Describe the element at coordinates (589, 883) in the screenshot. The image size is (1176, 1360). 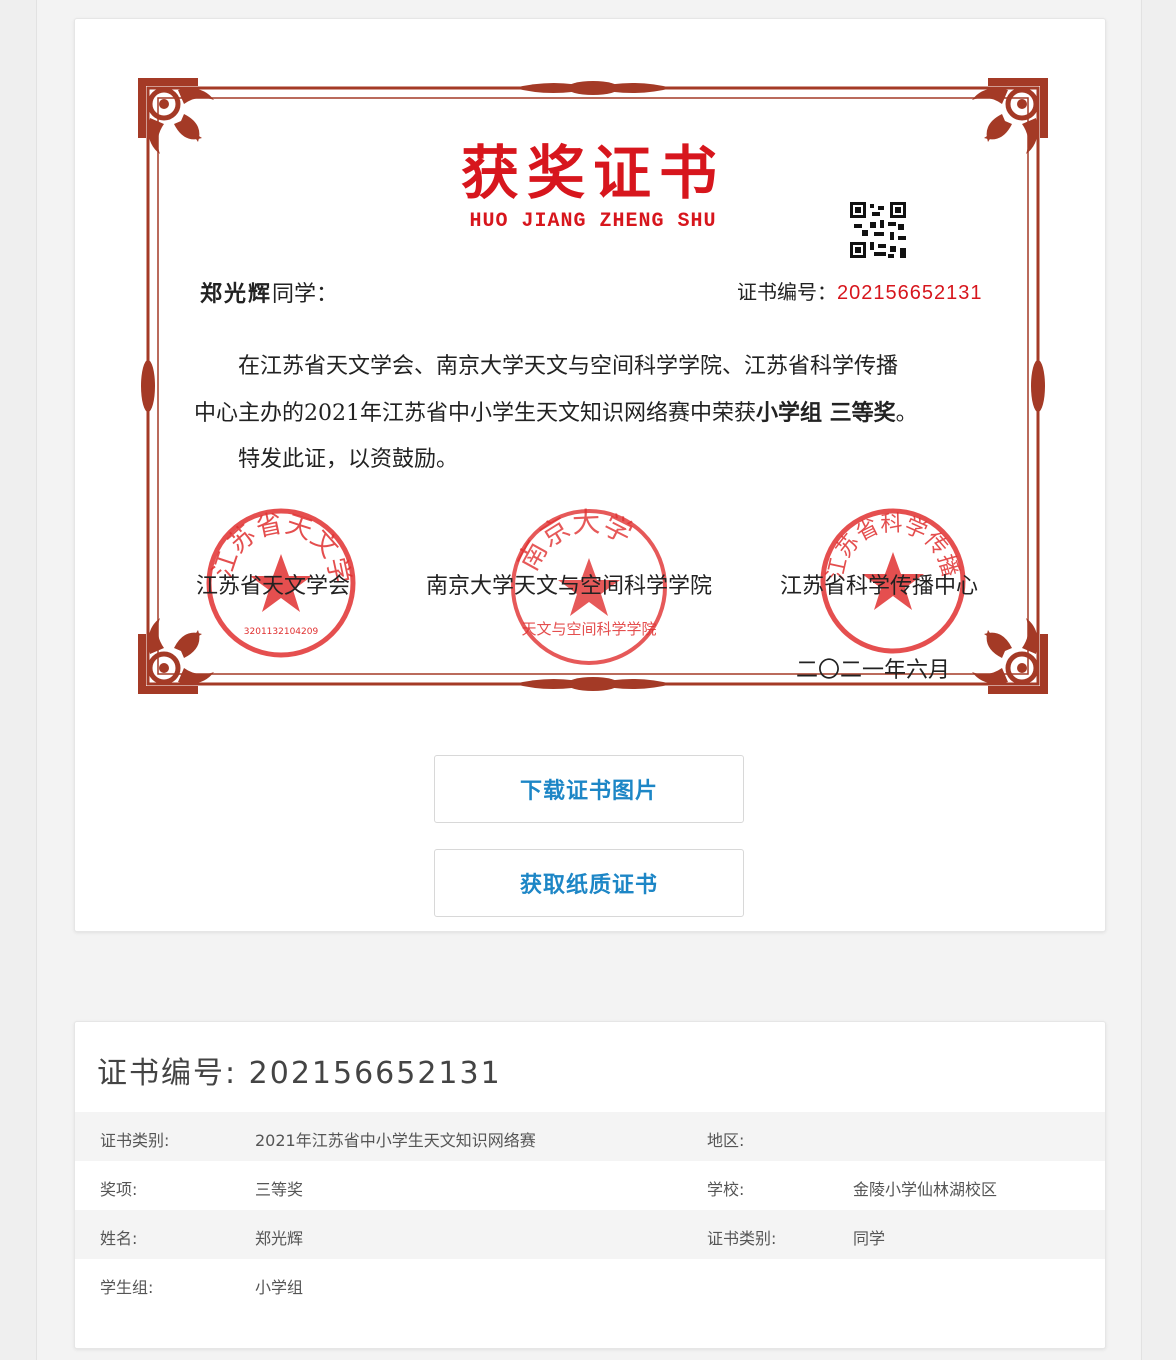
I see `get-paper-certificate-button: 获取纸质证书` at that location.